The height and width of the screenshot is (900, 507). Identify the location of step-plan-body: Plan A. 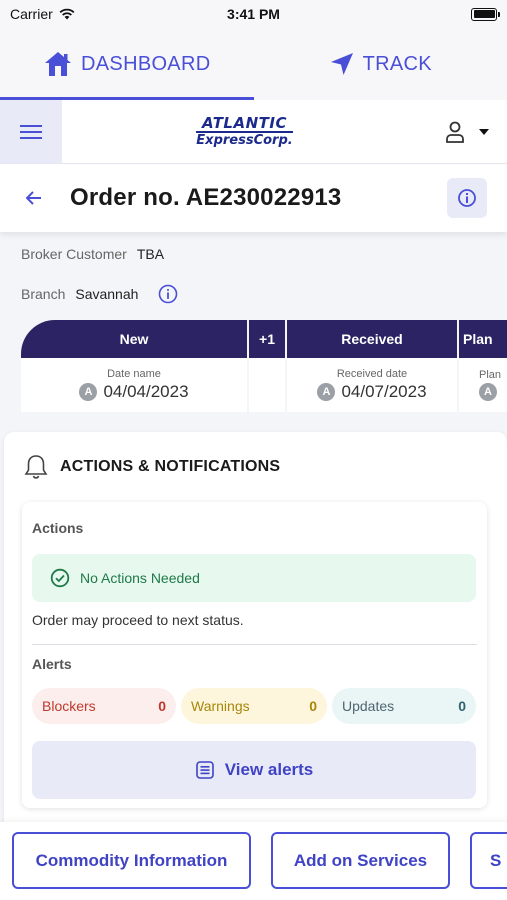
(483, 385).